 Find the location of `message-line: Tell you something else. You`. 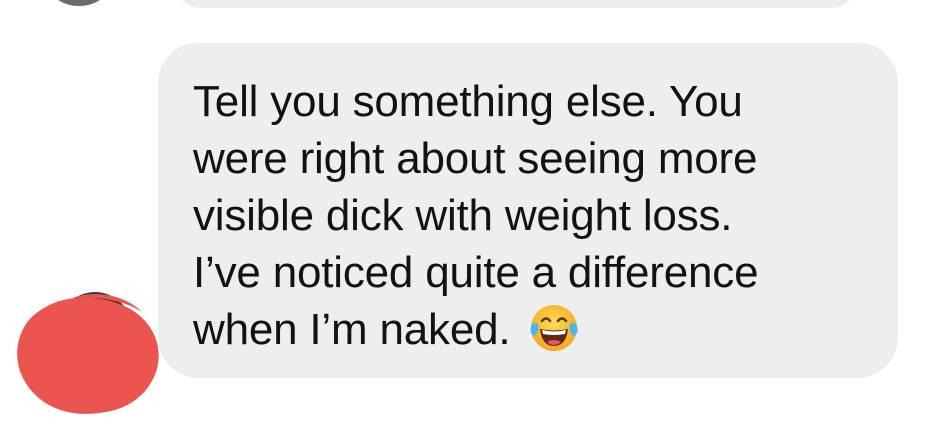

message-line: Tell you something else. You is located at coordinates (468, 101).